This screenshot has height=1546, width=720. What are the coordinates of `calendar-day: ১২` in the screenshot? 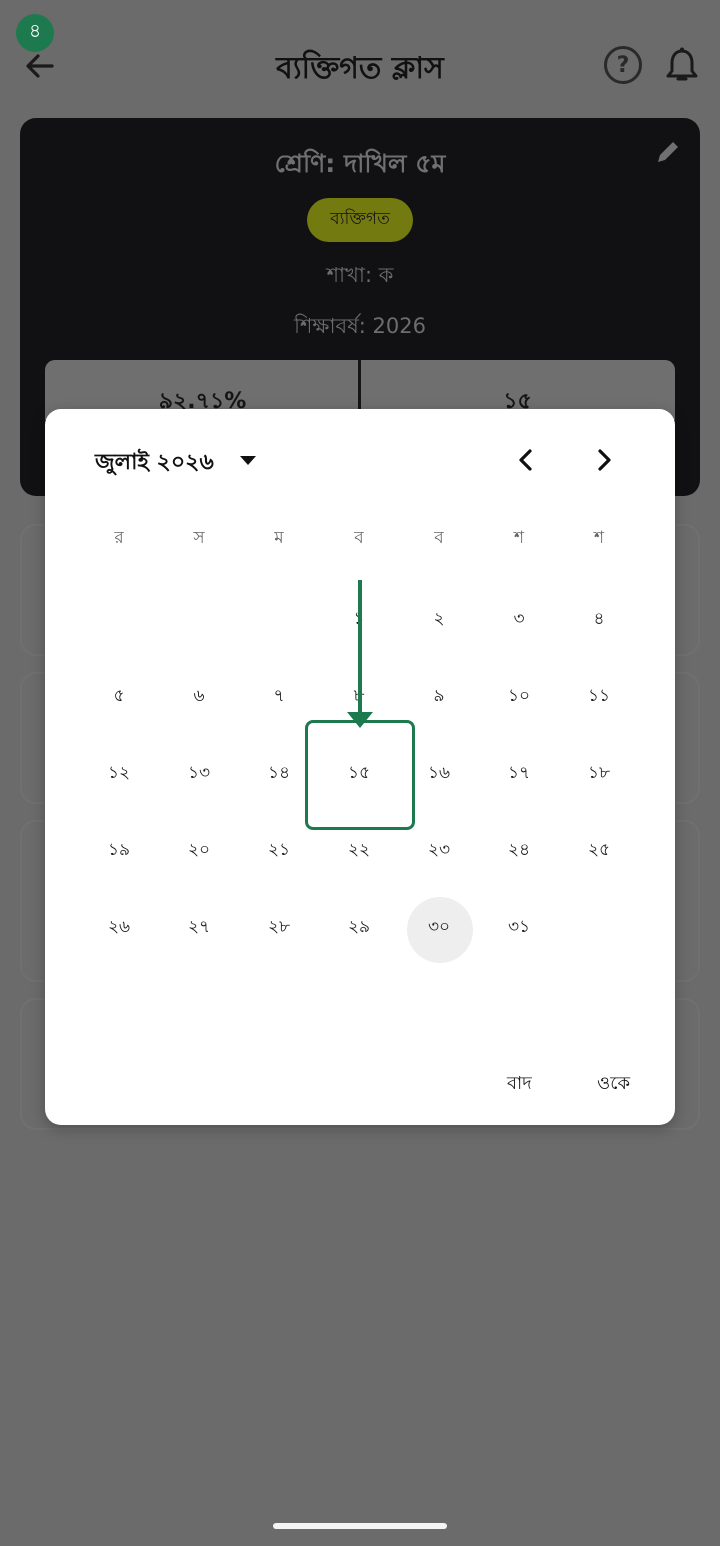 It's located at (119, 773).